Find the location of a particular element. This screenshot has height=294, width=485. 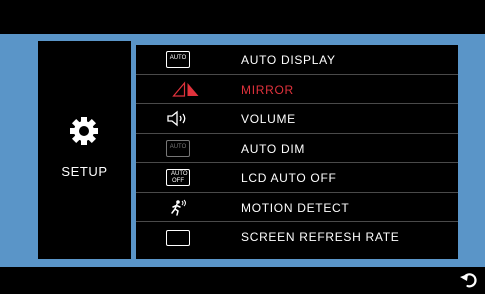

menu-item-label: MIRROR is located at coordinates (267, 89).